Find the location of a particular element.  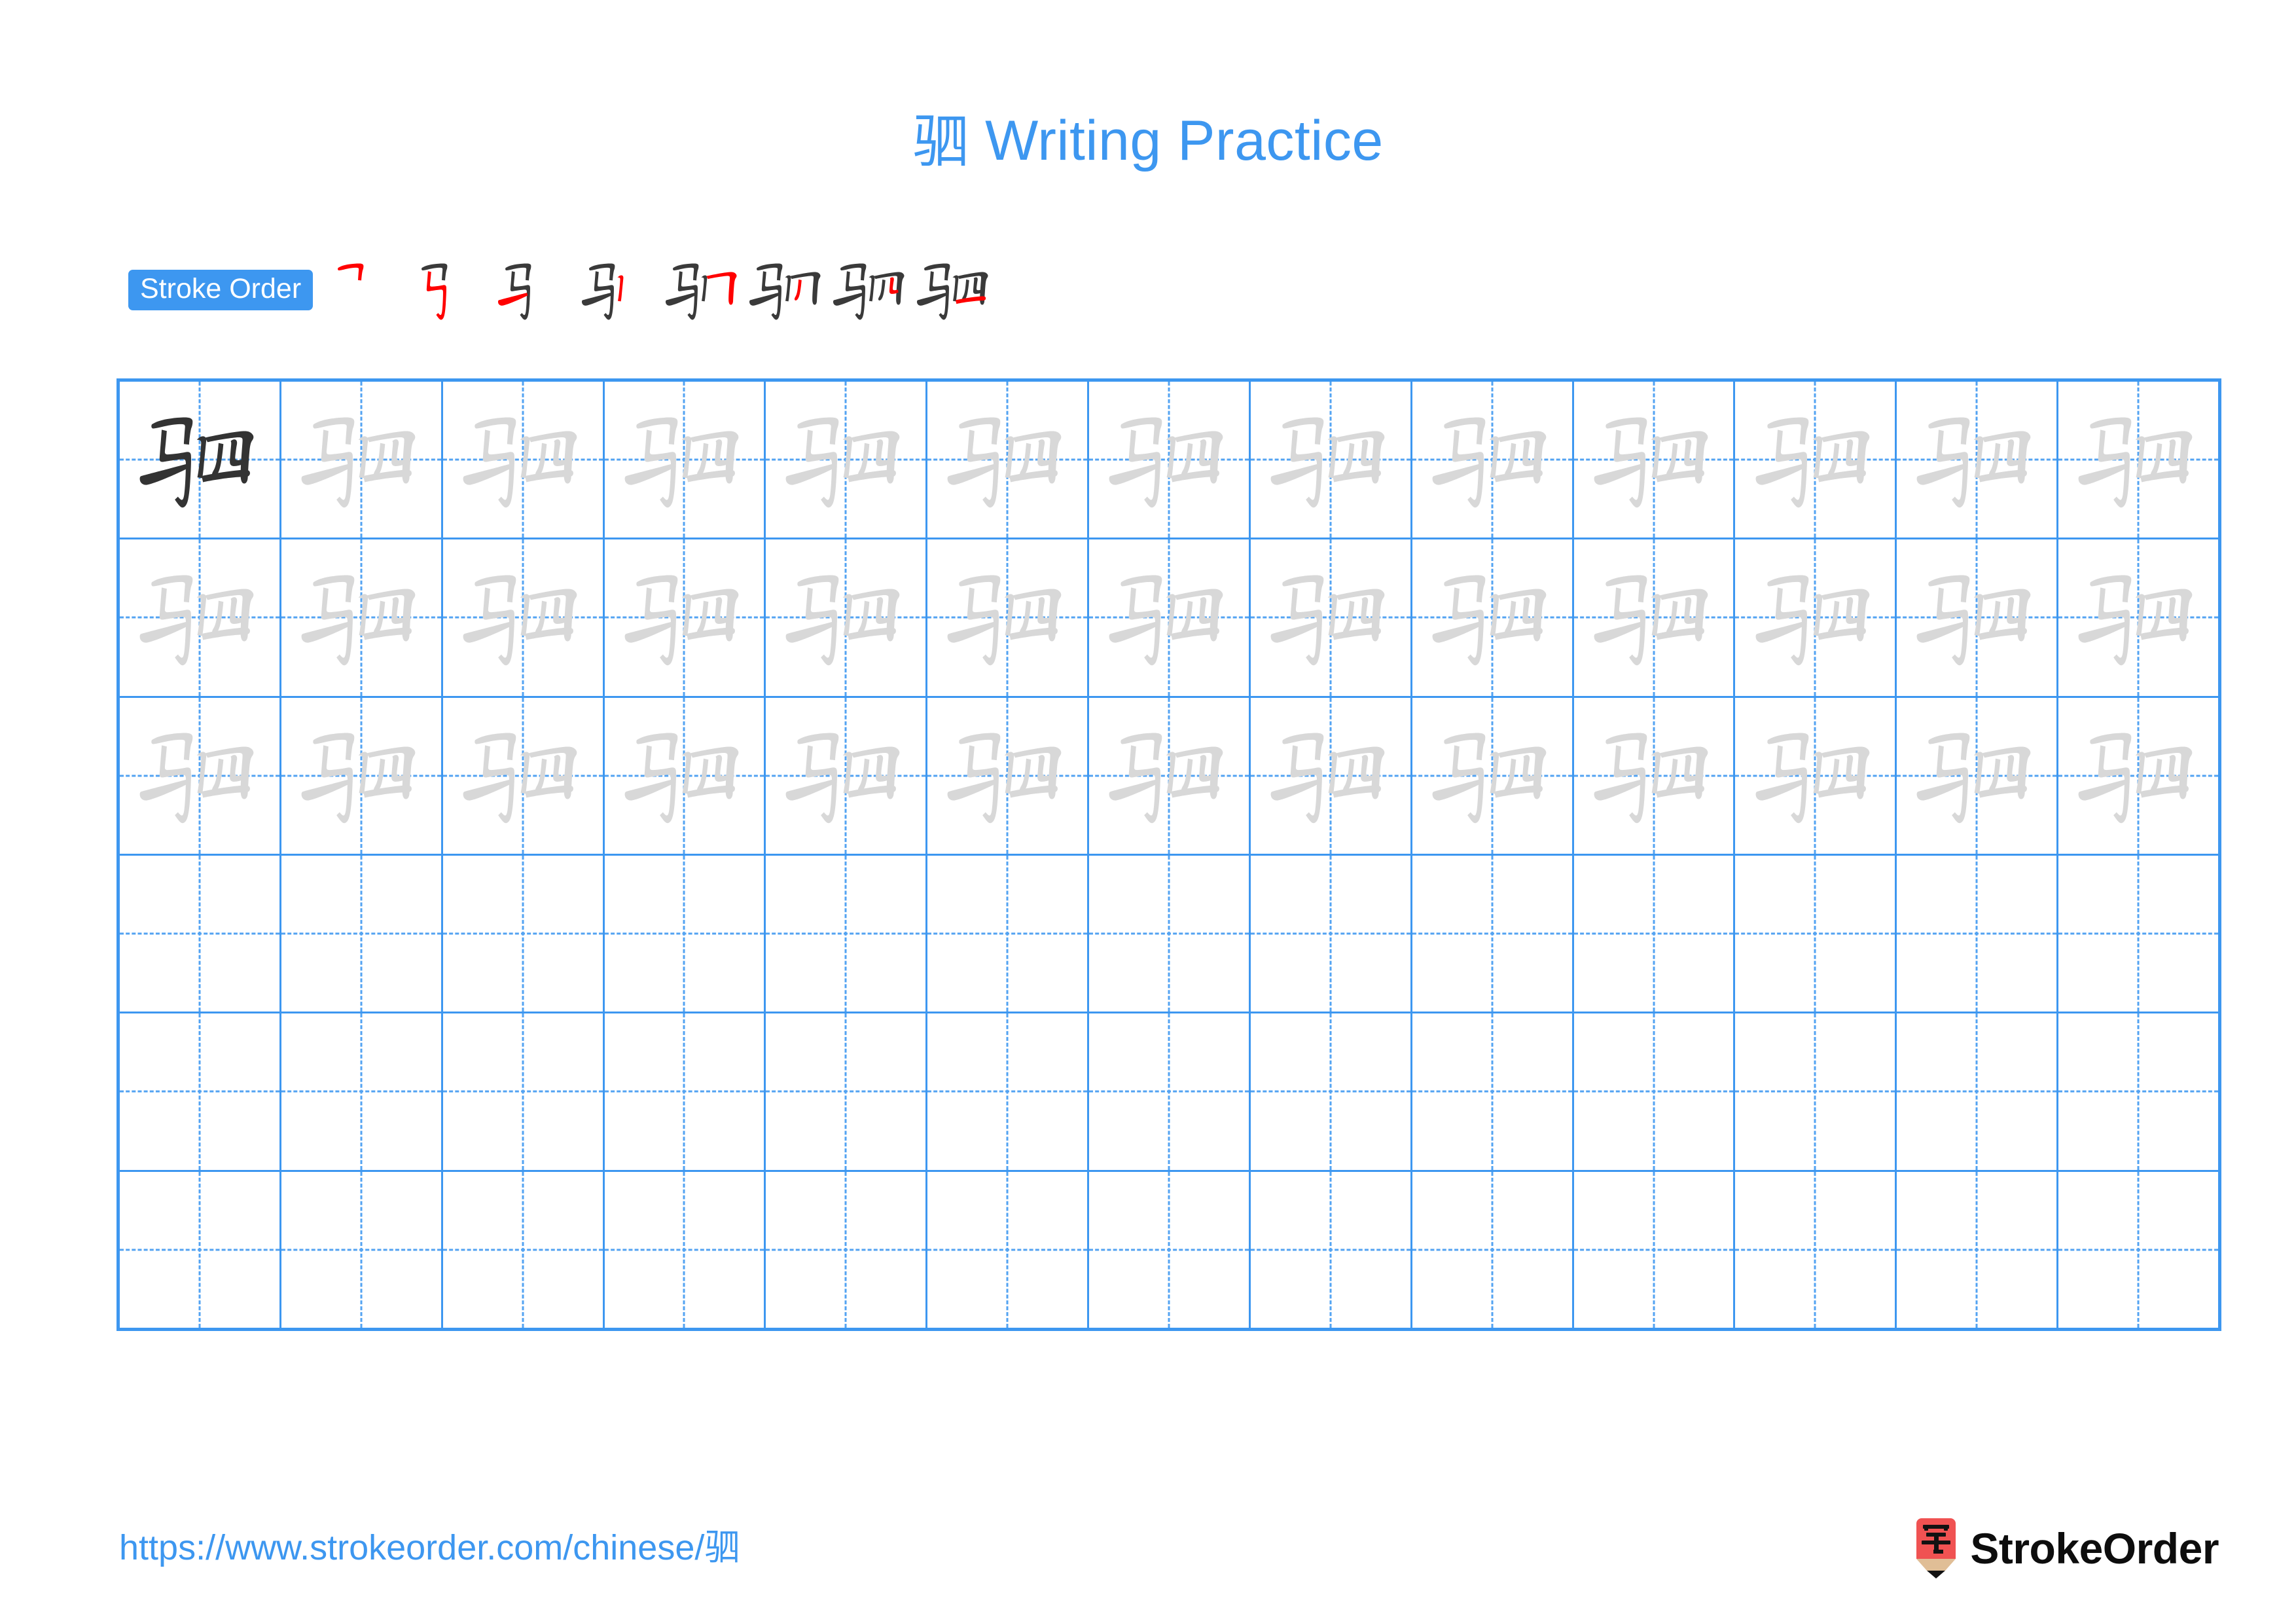

grid-row is located at coordinates (1169, 618).